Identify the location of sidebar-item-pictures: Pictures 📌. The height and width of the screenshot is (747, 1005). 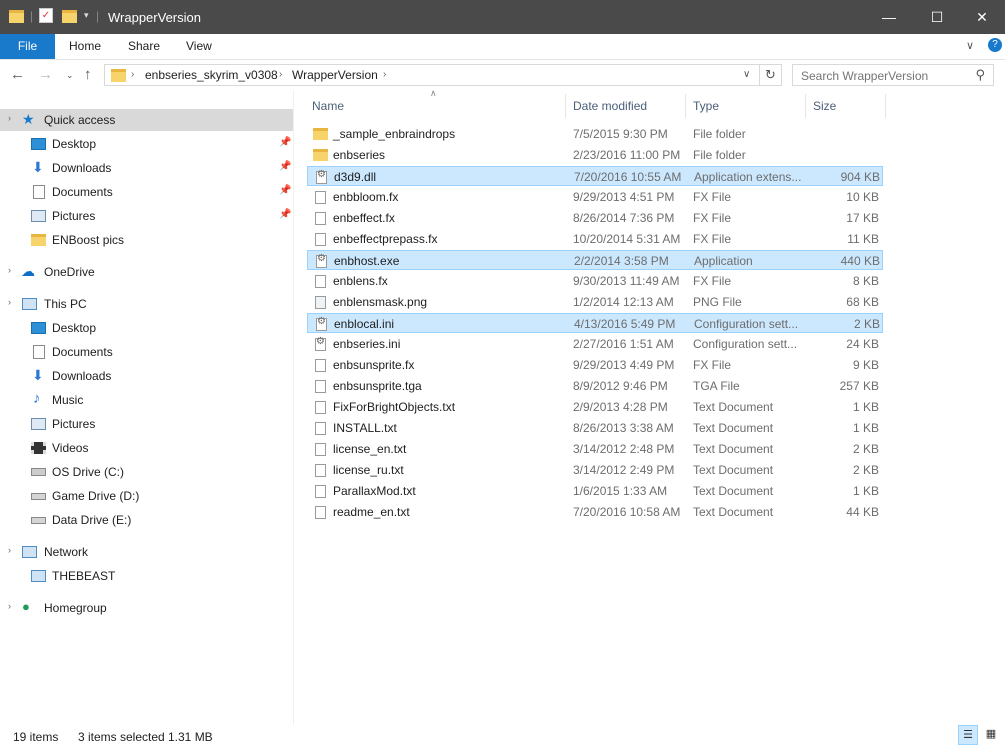
(146, 216).